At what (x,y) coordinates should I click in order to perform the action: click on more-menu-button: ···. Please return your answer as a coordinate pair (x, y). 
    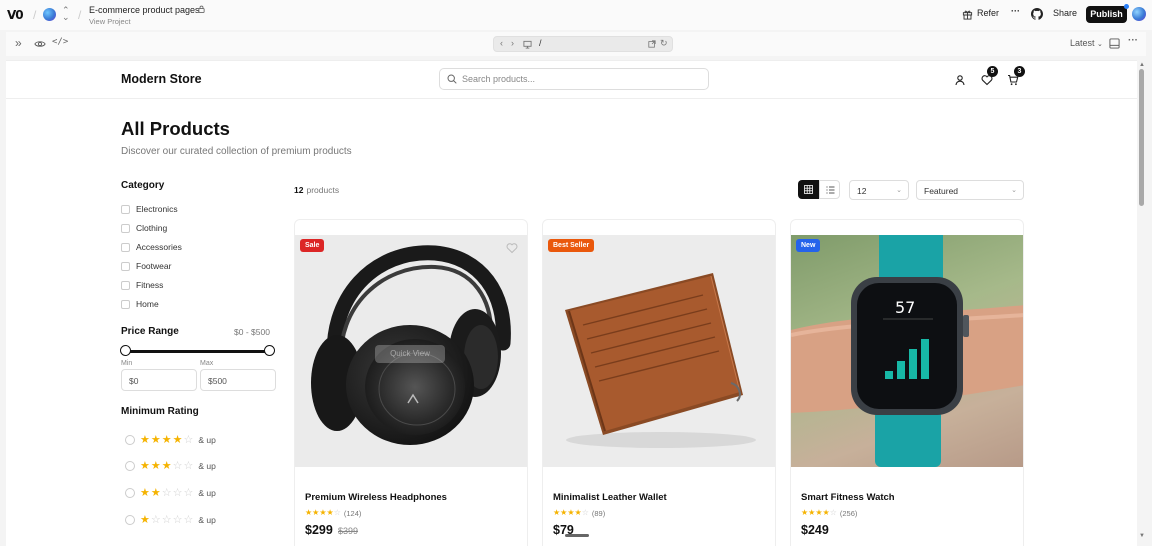
    Looking at the image, I should click on (1015, 11).